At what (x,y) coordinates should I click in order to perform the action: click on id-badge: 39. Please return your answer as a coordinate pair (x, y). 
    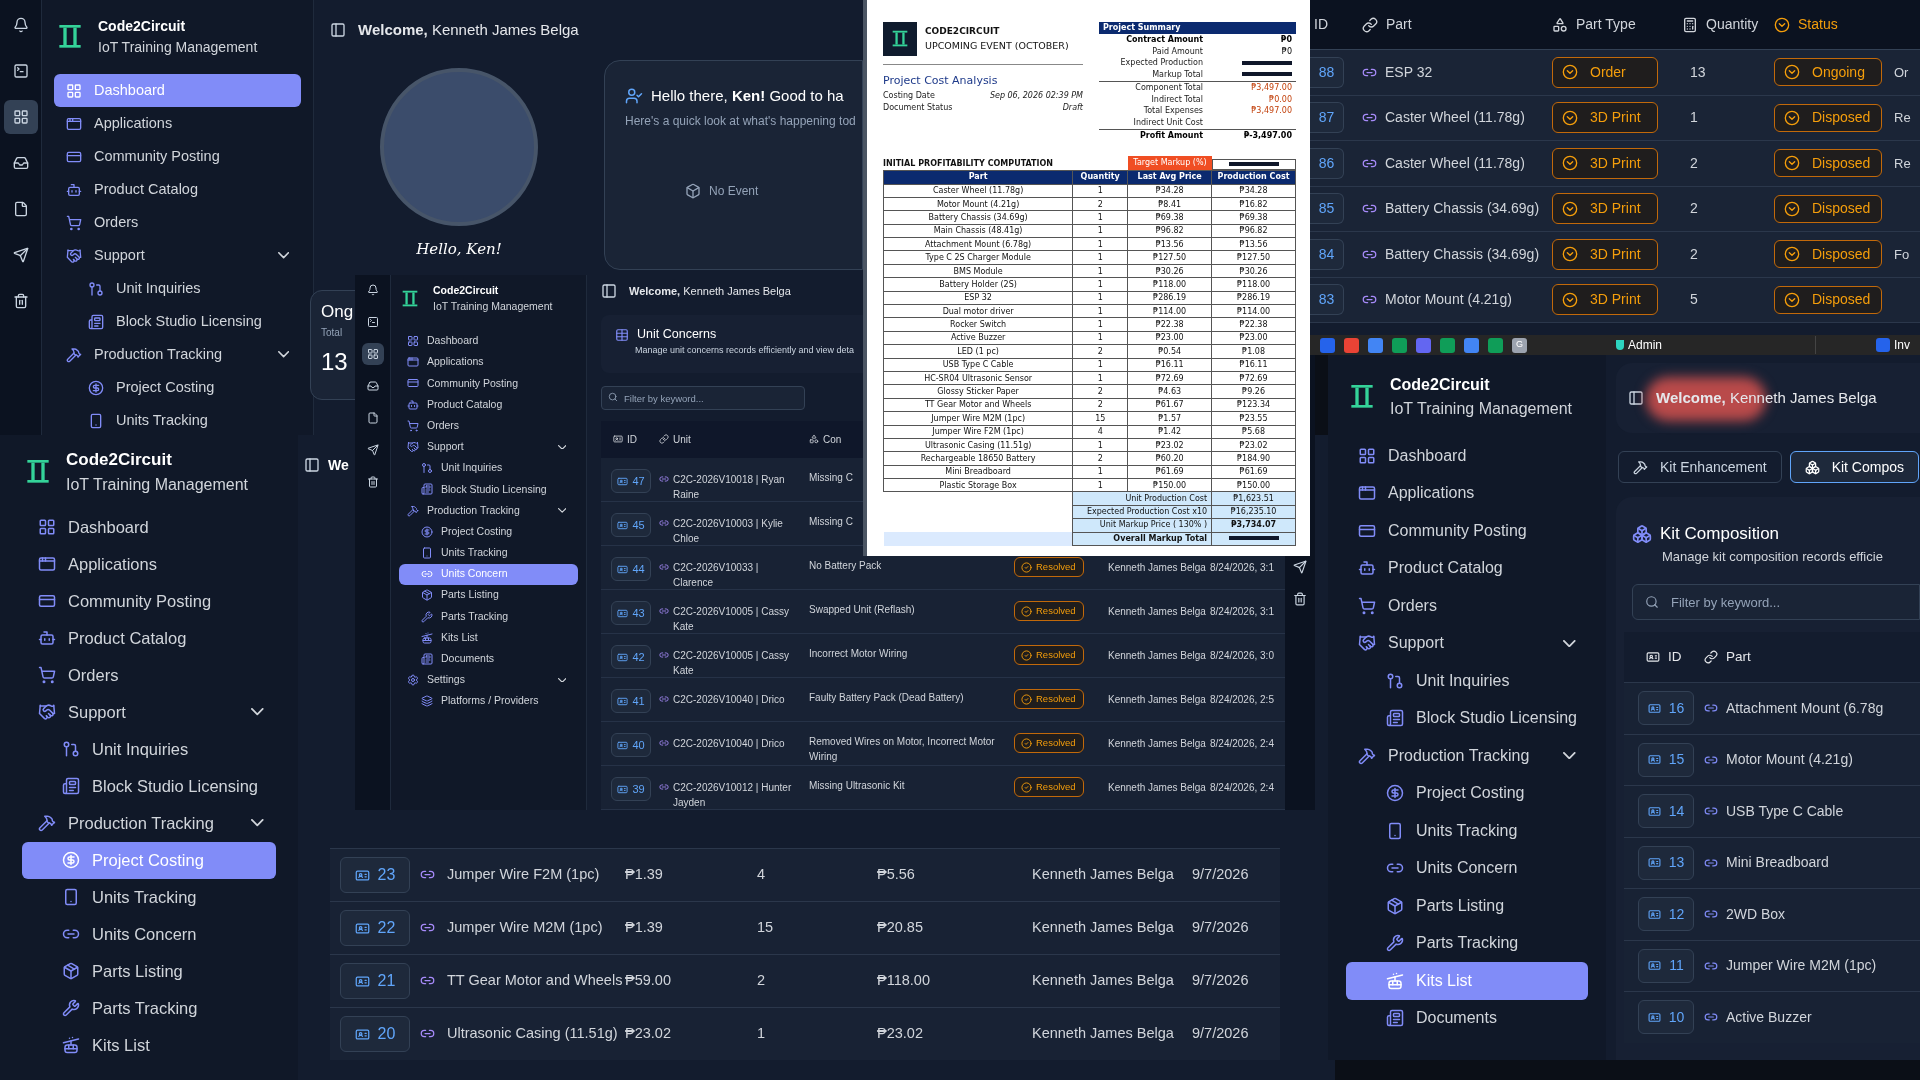
    Looking at the image, I should click on (631, 789).